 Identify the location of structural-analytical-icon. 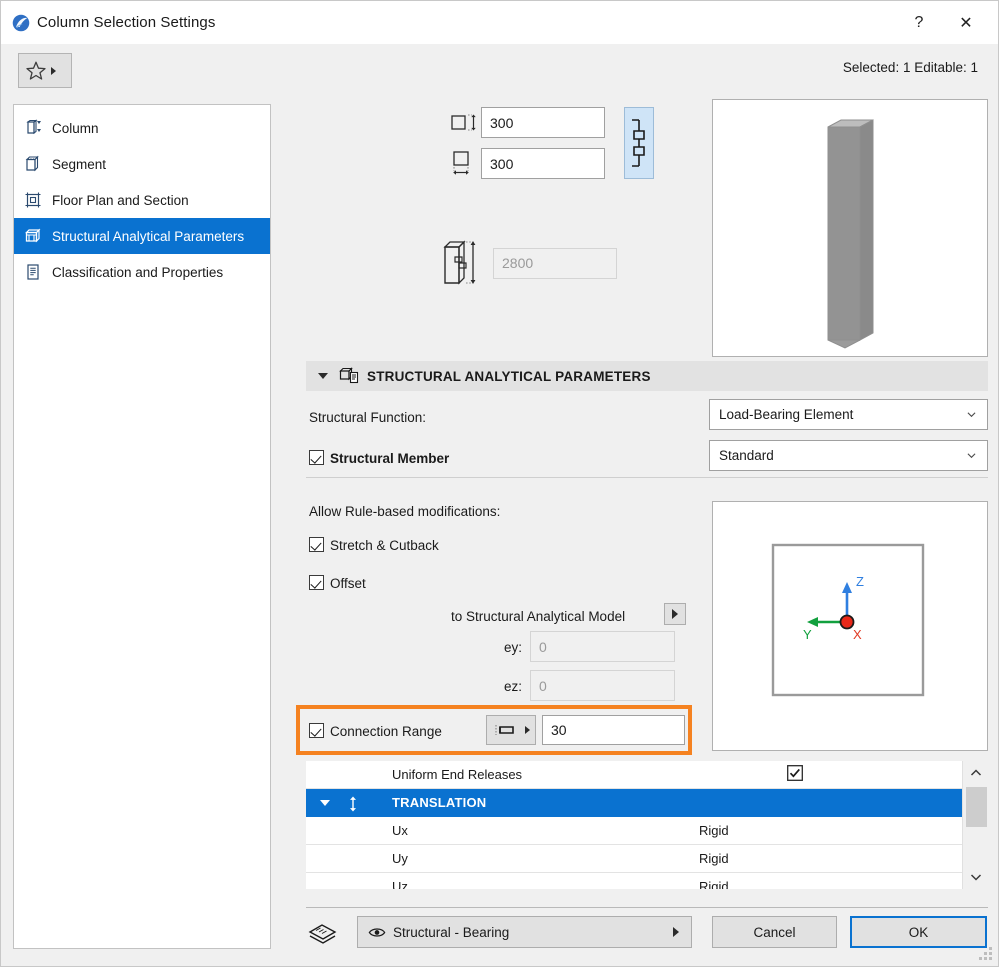
(33, 236).